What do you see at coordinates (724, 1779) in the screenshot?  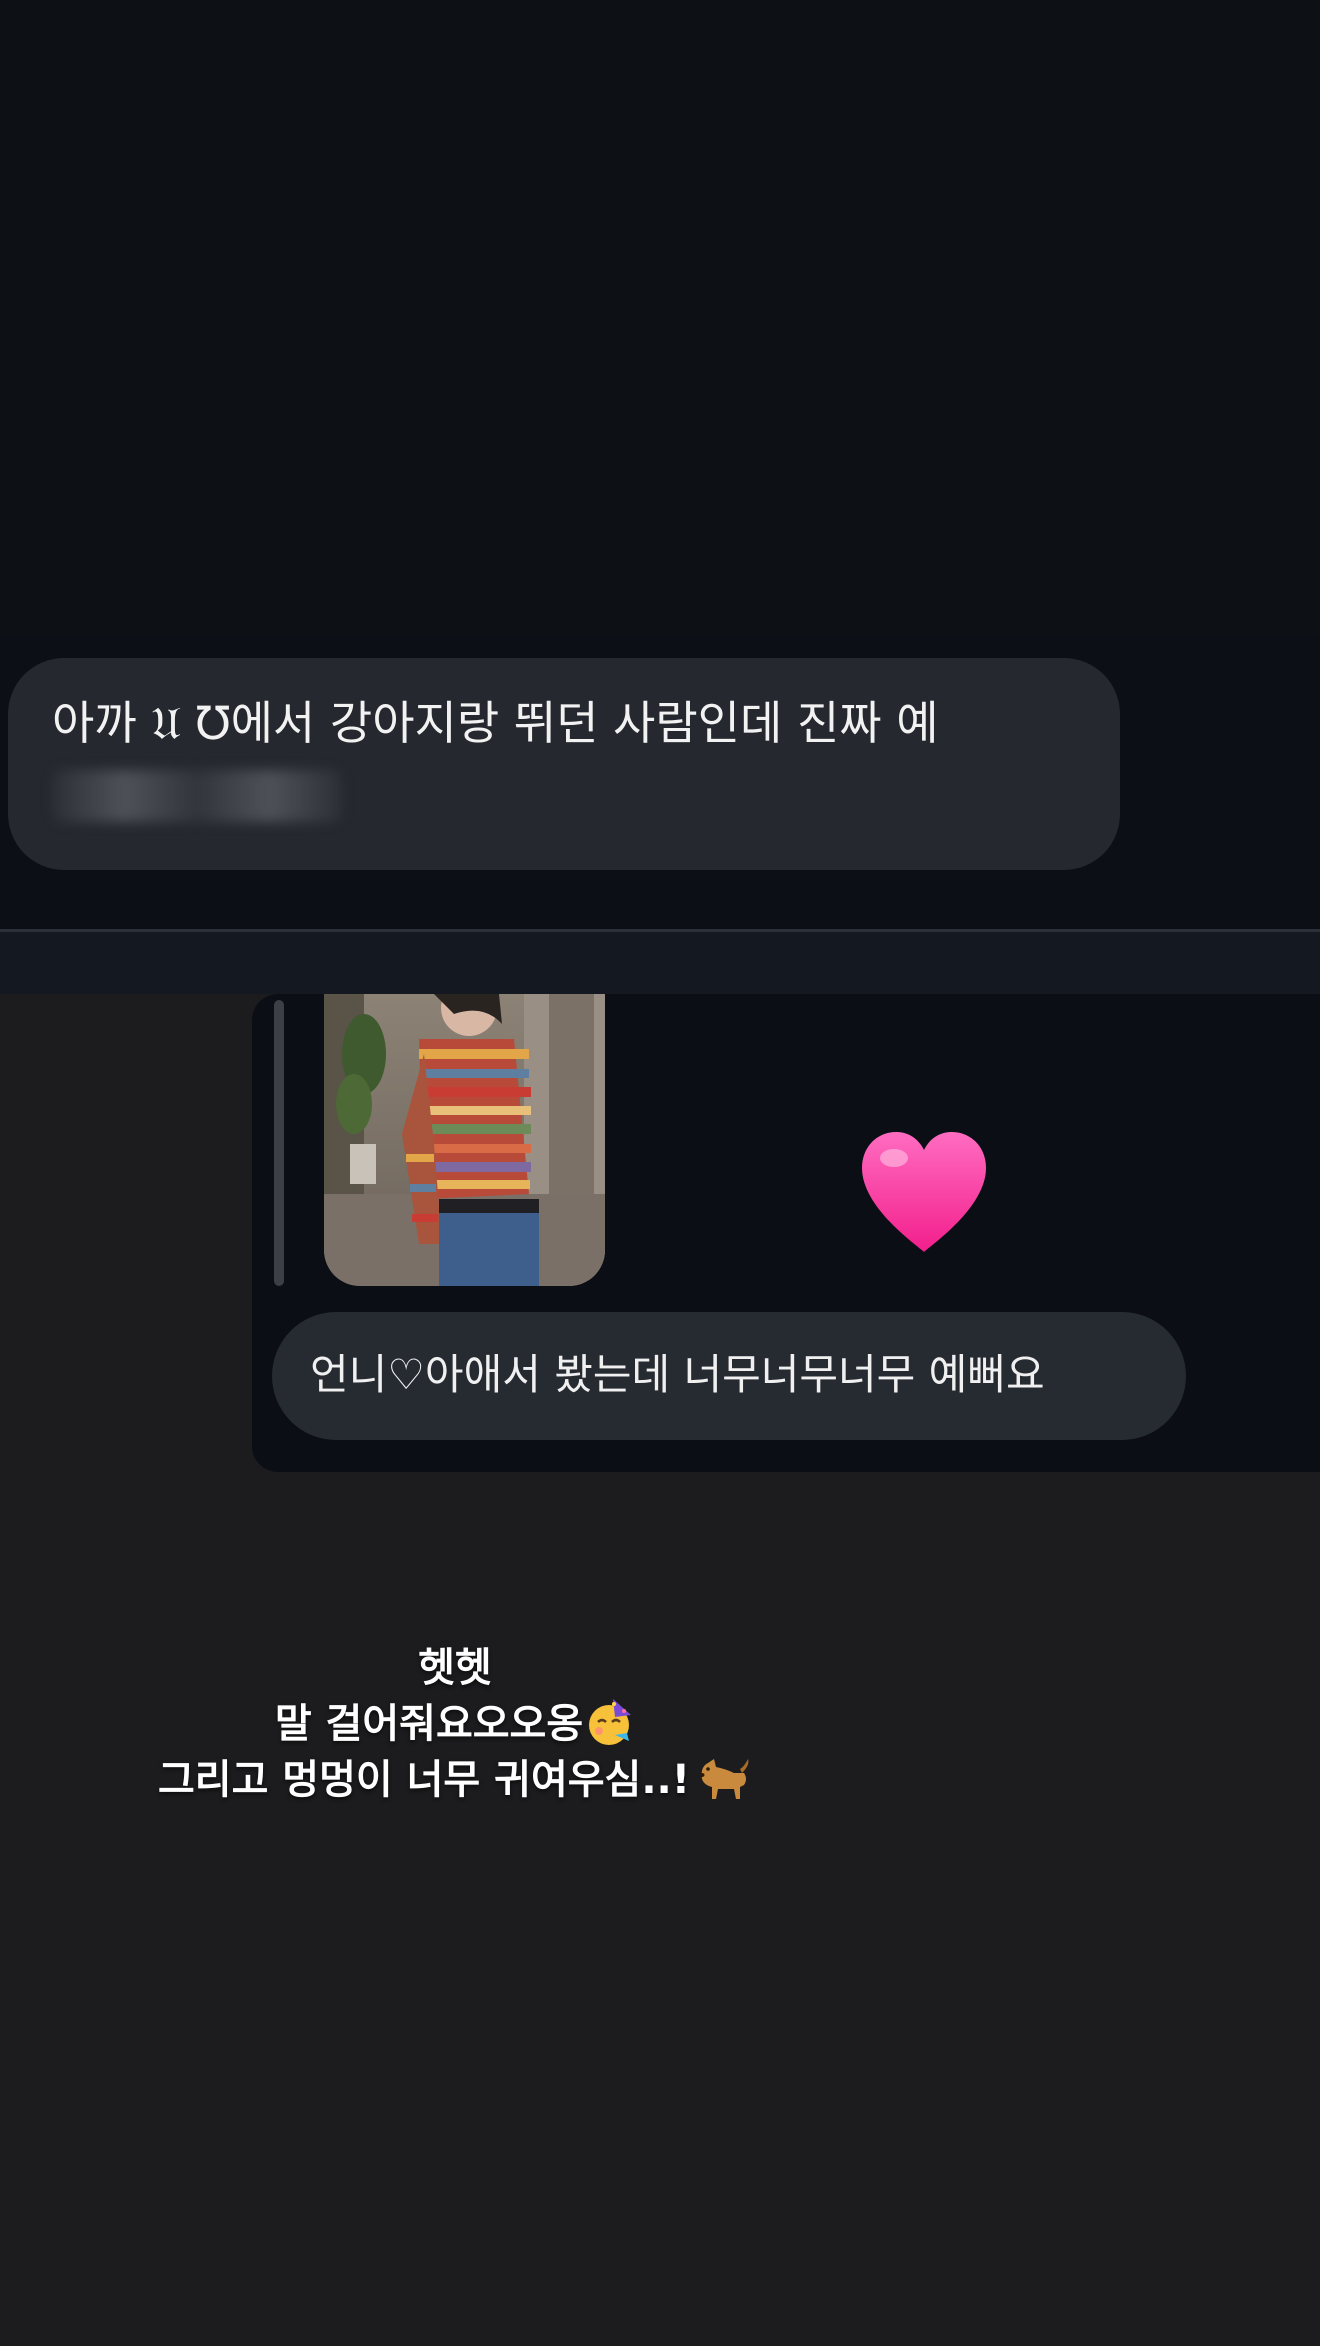 I see `dog-icon` at bounding box center [724, 1779].